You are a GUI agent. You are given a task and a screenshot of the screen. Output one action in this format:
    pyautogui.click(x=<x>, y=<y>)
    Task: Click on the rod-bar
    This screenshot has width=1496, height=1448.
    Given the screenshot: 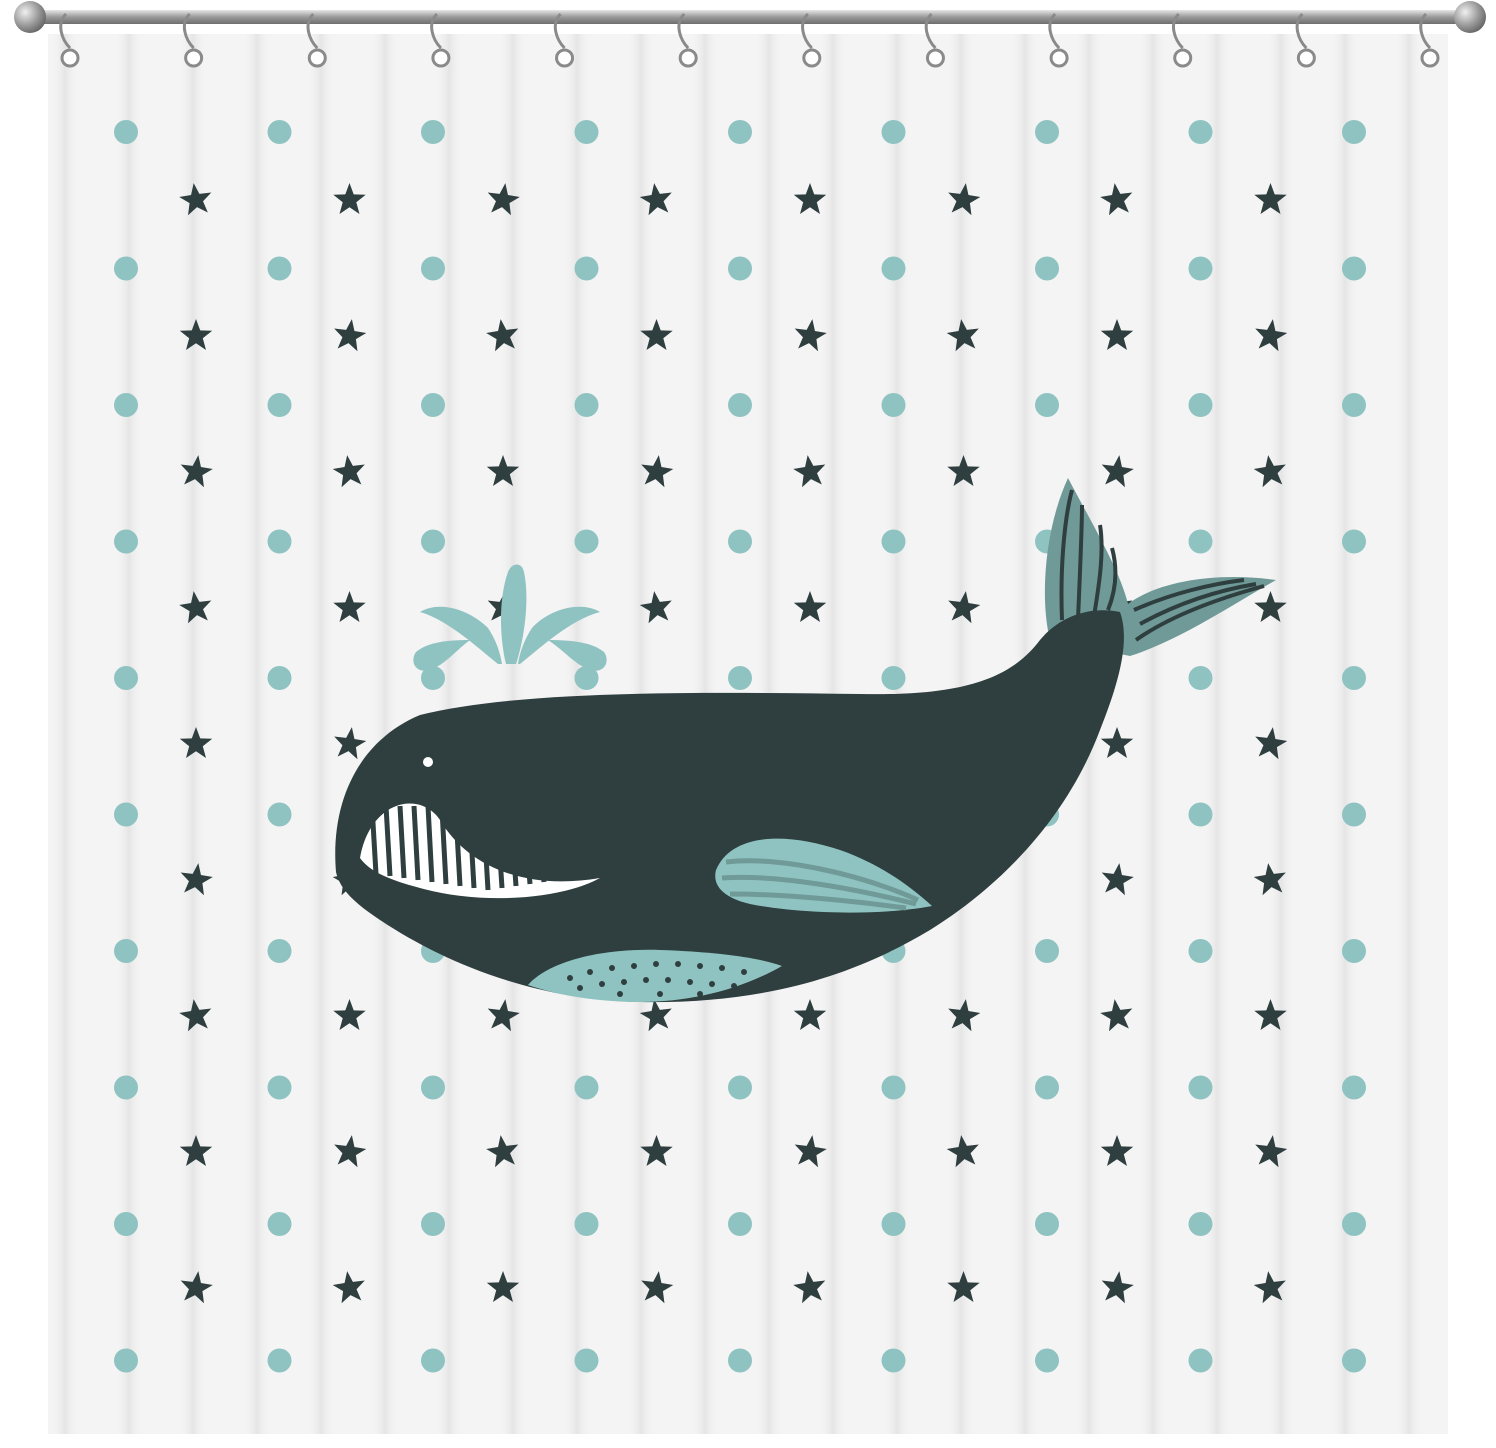 What is the action you would take?
    pyautogui.click(x=750, y=17)
    